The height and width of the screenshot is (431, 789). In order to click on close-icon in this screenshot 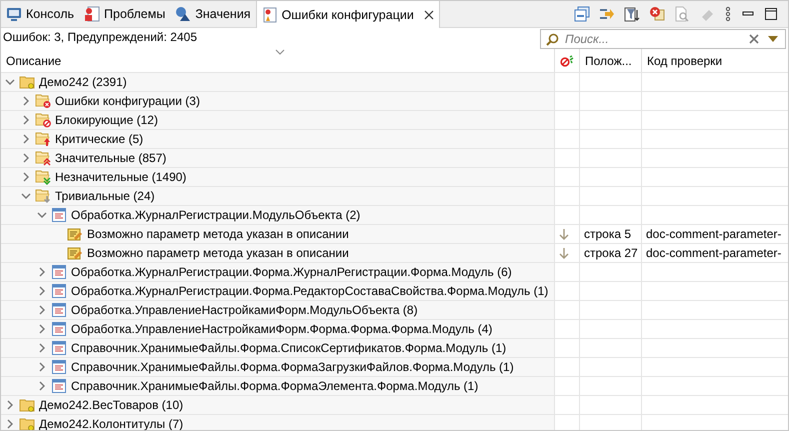, I will do `click(429, 15)`.